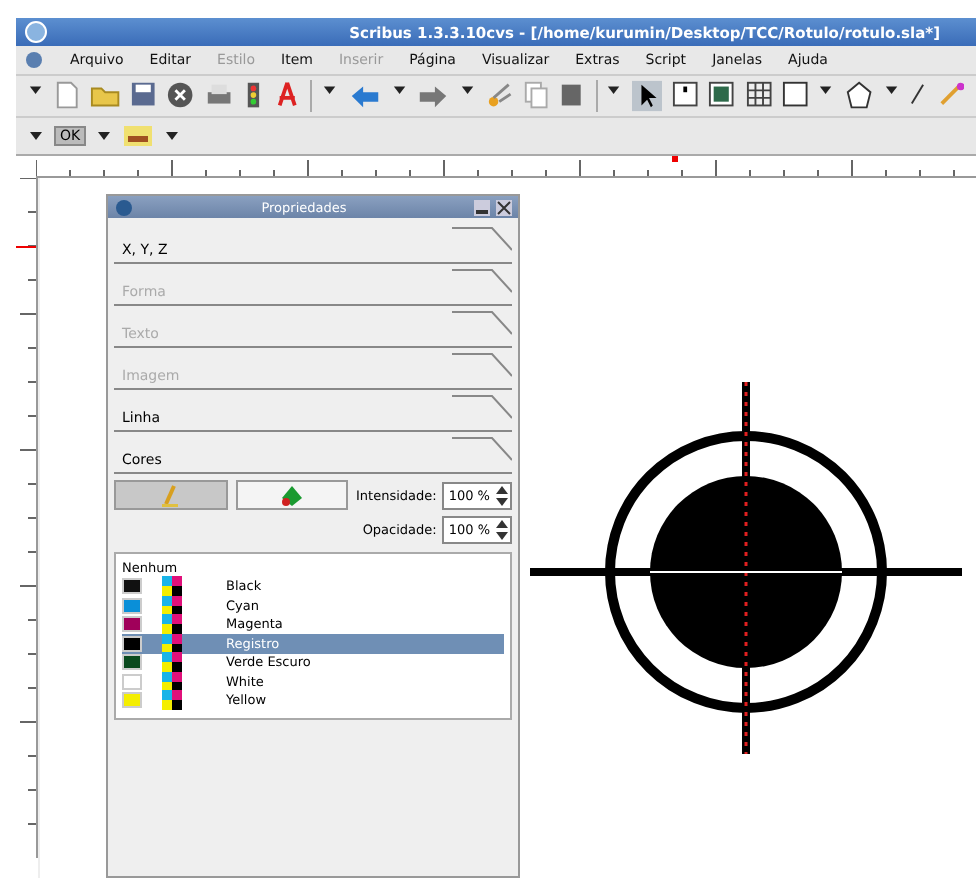 This screenshot has height=878, width=976. I want to click on image-frame-icon, so click(722, 96).